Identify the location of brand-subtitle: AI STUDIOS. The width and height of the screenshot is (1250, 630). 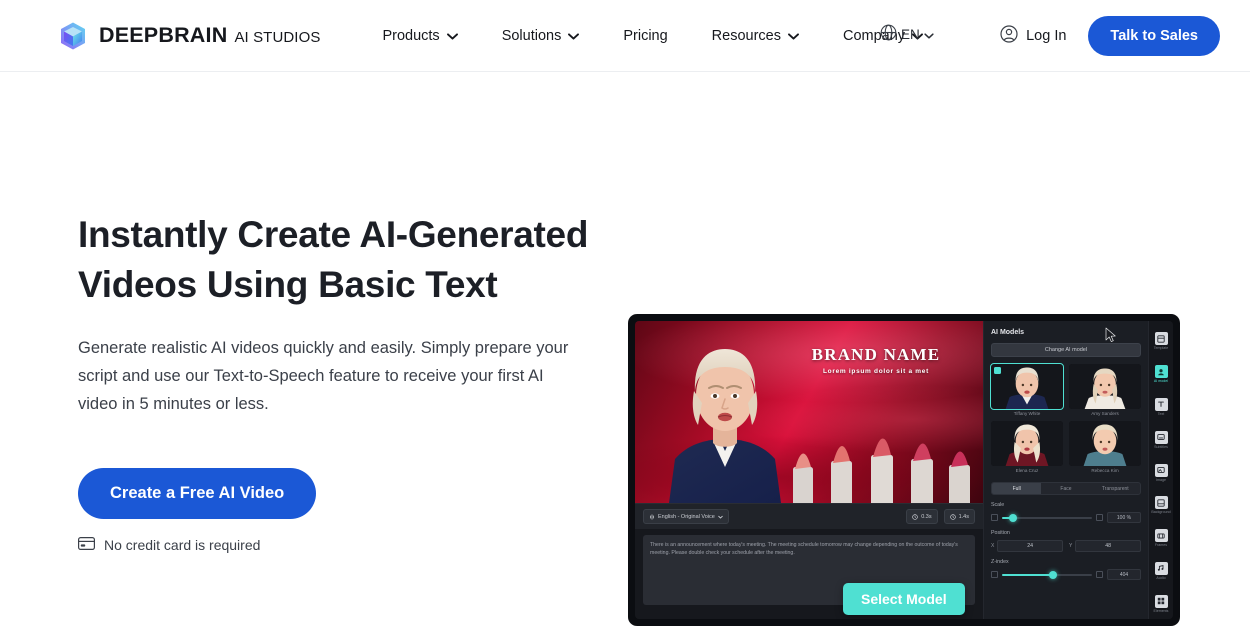
(277, 37).